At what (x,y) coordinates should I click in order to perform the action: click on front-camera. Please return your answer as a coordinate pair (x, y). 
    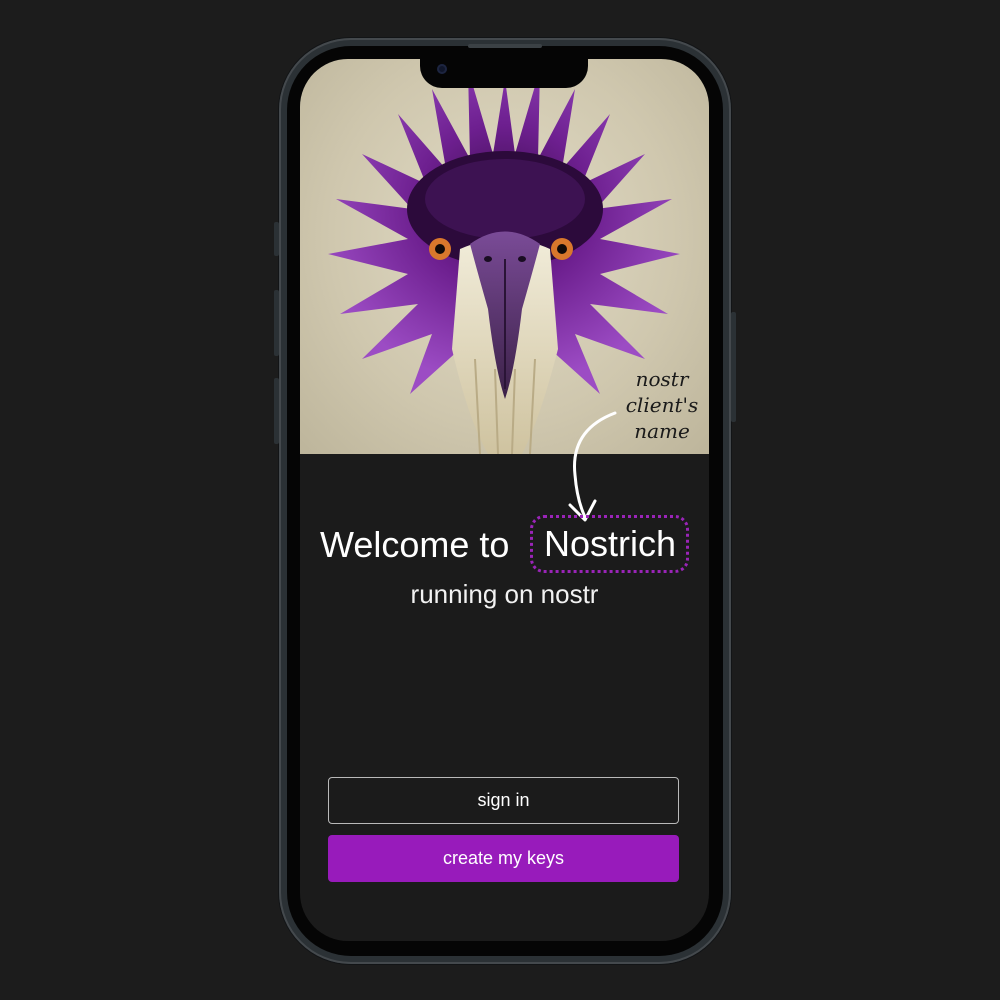
    Looking at the image, I should click on (442, 69).